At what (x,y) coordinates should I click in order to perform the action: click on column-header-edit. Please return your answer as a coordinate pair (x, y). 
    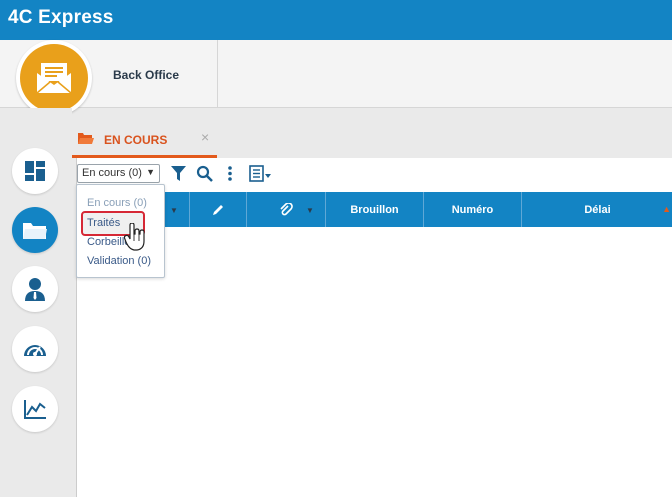
    Looking at the image, I should click on (218, 209).